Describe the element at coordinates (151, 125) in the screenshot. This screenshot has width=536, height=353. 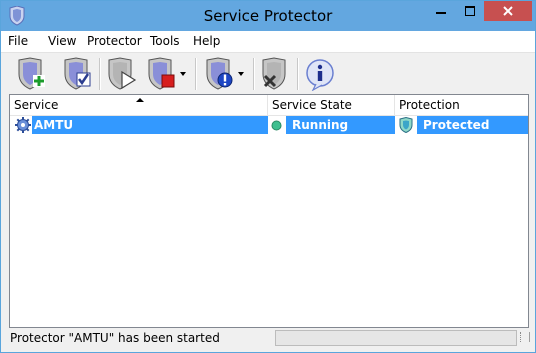
I see `service-name-cell: AMTU` at that location.